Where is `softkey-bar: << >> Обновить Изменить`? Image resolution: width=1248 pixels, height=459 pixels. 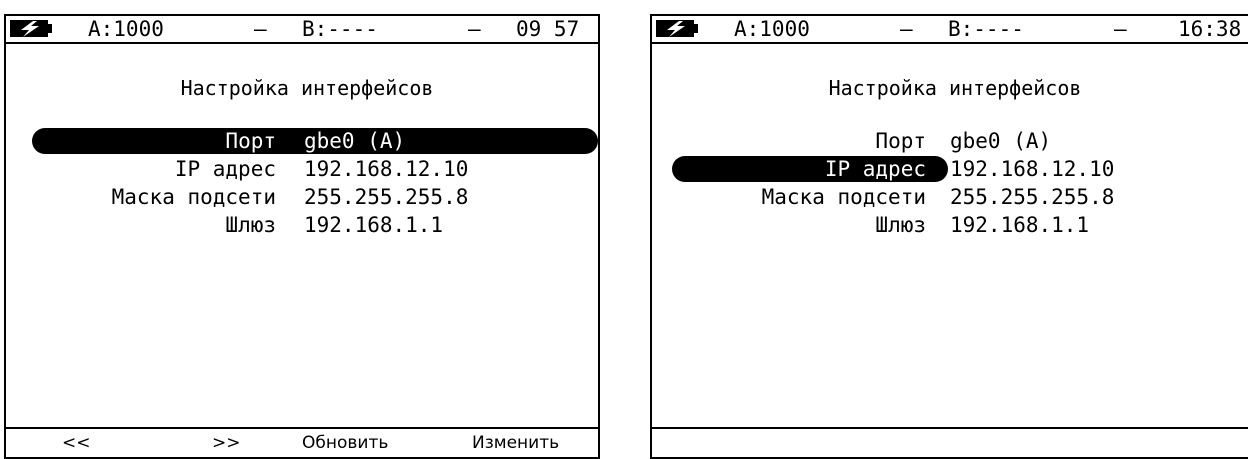
softkey-bar: << >> Обновить Изменить is located at coordinates (302, 442).